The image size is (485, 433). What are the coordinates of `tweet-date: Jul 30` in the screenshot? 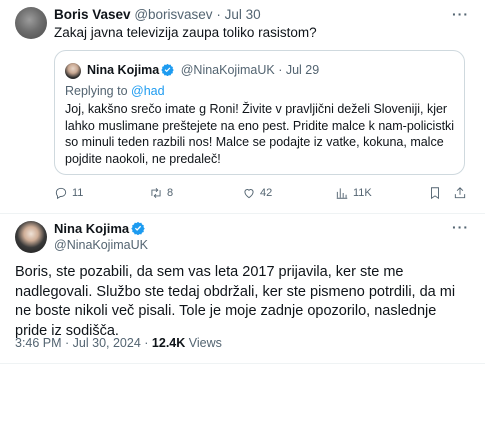 It's located at (243, 14).